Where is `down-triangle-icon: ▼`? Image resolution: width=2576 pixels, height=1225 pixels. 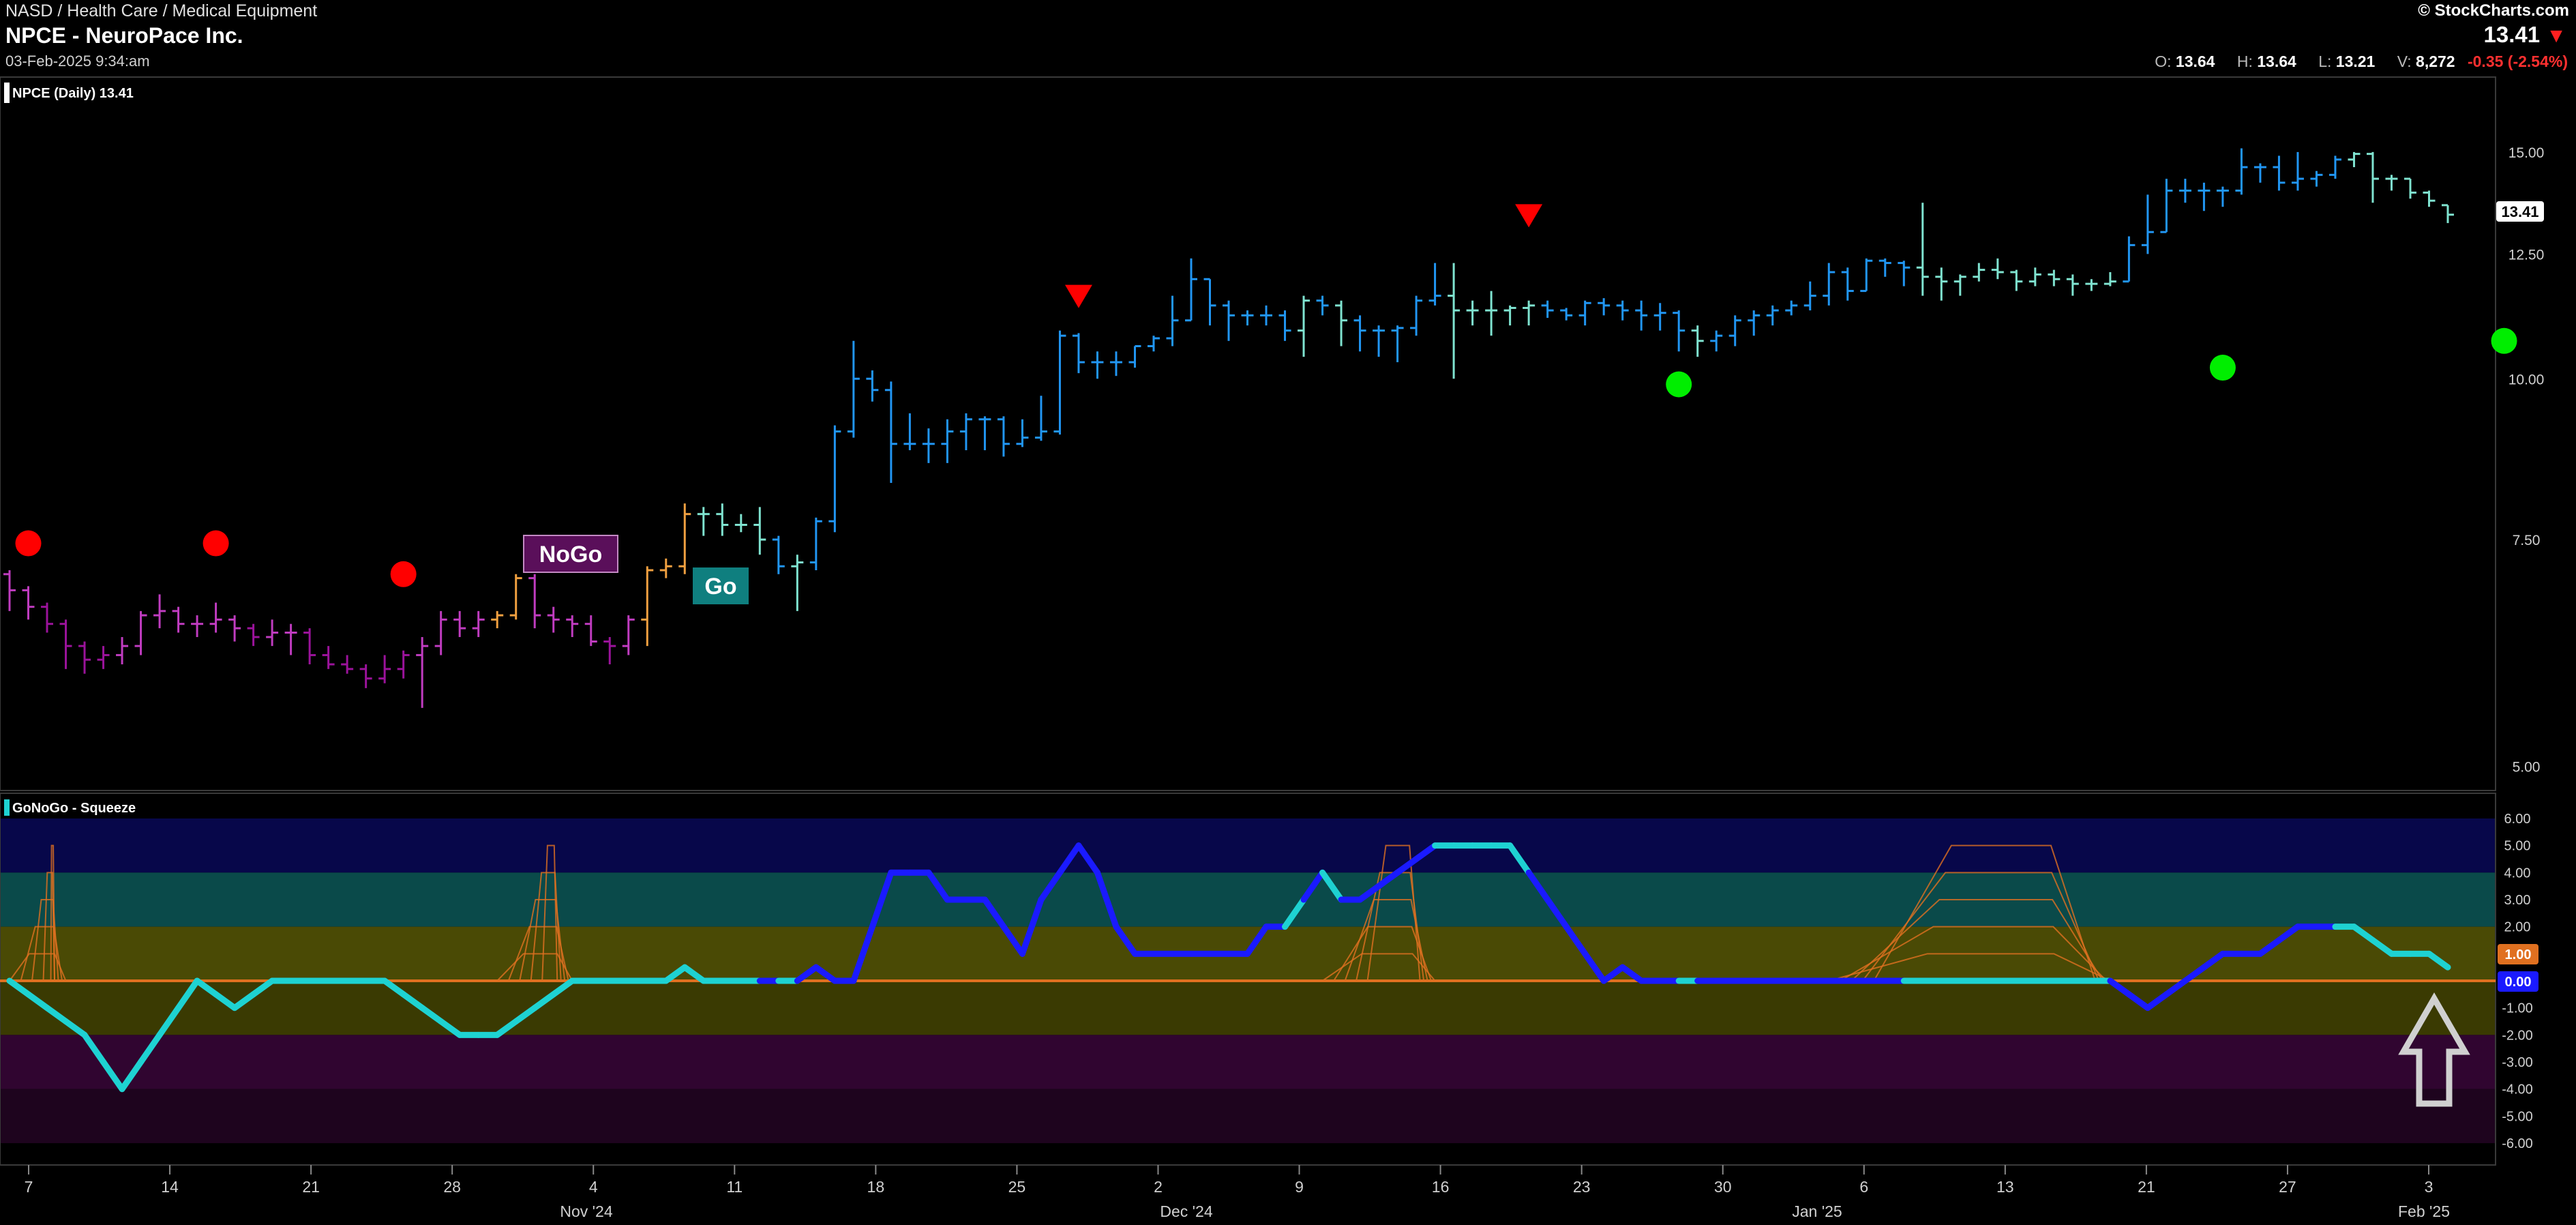 down-triangle-icon: ▼ is located at coordinates (2556, 36).